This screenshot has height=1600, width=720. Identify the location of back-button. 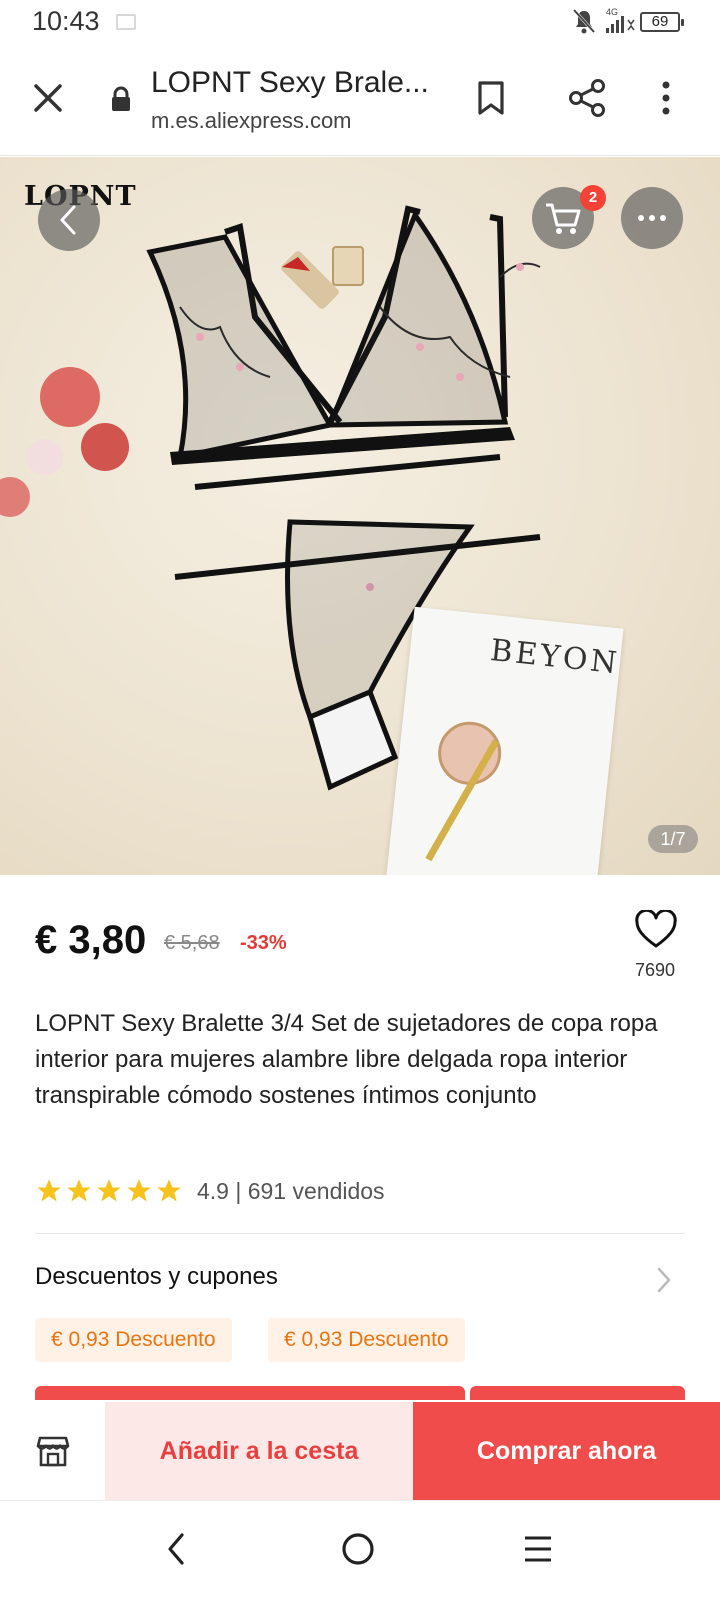
(69, 220).